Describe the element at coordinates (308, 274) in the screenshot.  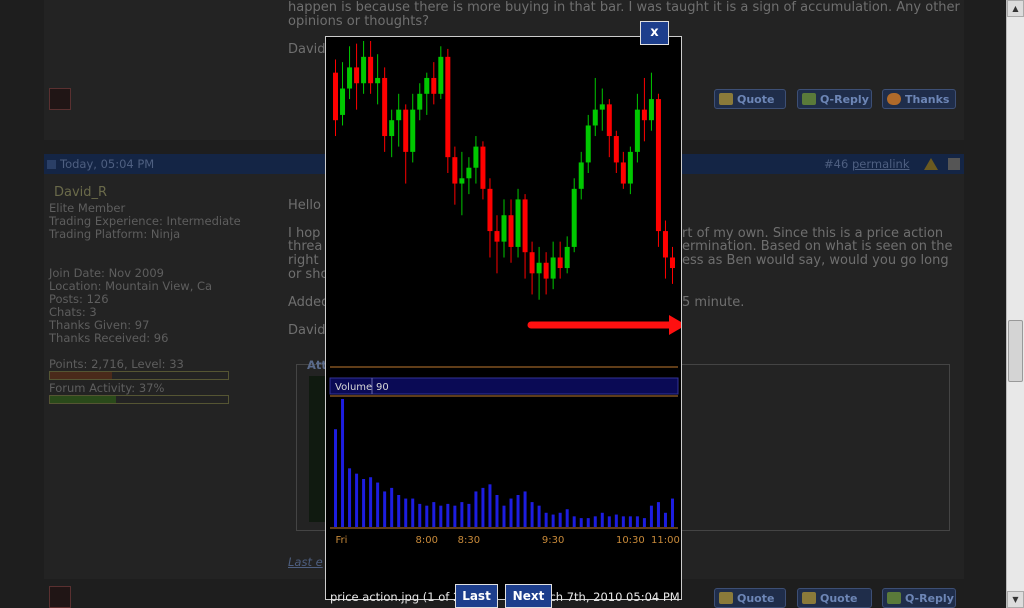
I see `post-2-body-left-4: or sho` at that location.